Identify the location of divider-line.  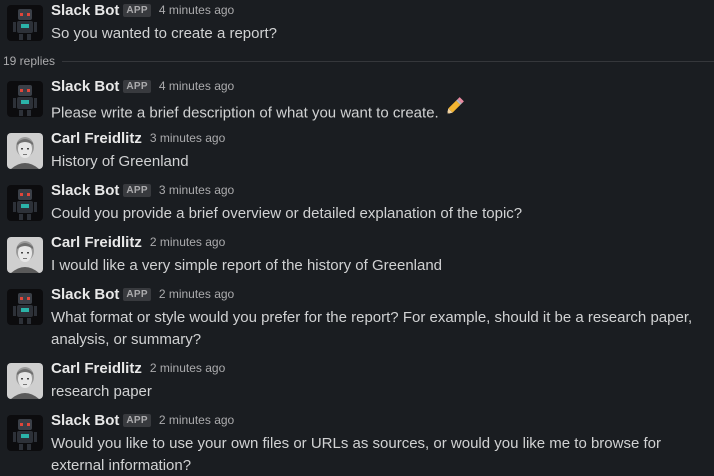
(388, 61).